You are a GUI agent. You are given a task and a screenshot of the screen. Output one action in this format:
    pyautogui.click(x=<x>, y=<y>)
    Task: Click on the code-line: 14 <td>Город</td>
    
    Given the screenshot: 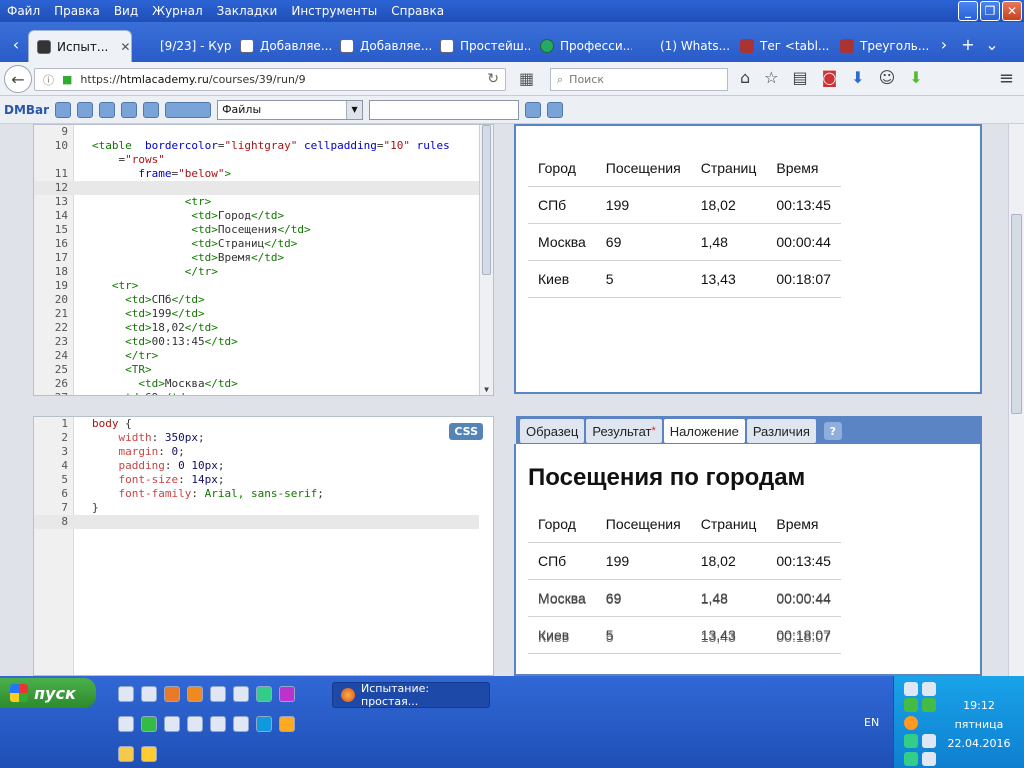 What is the action you would take?
    pyautogui.click(x=256, y=216)
    